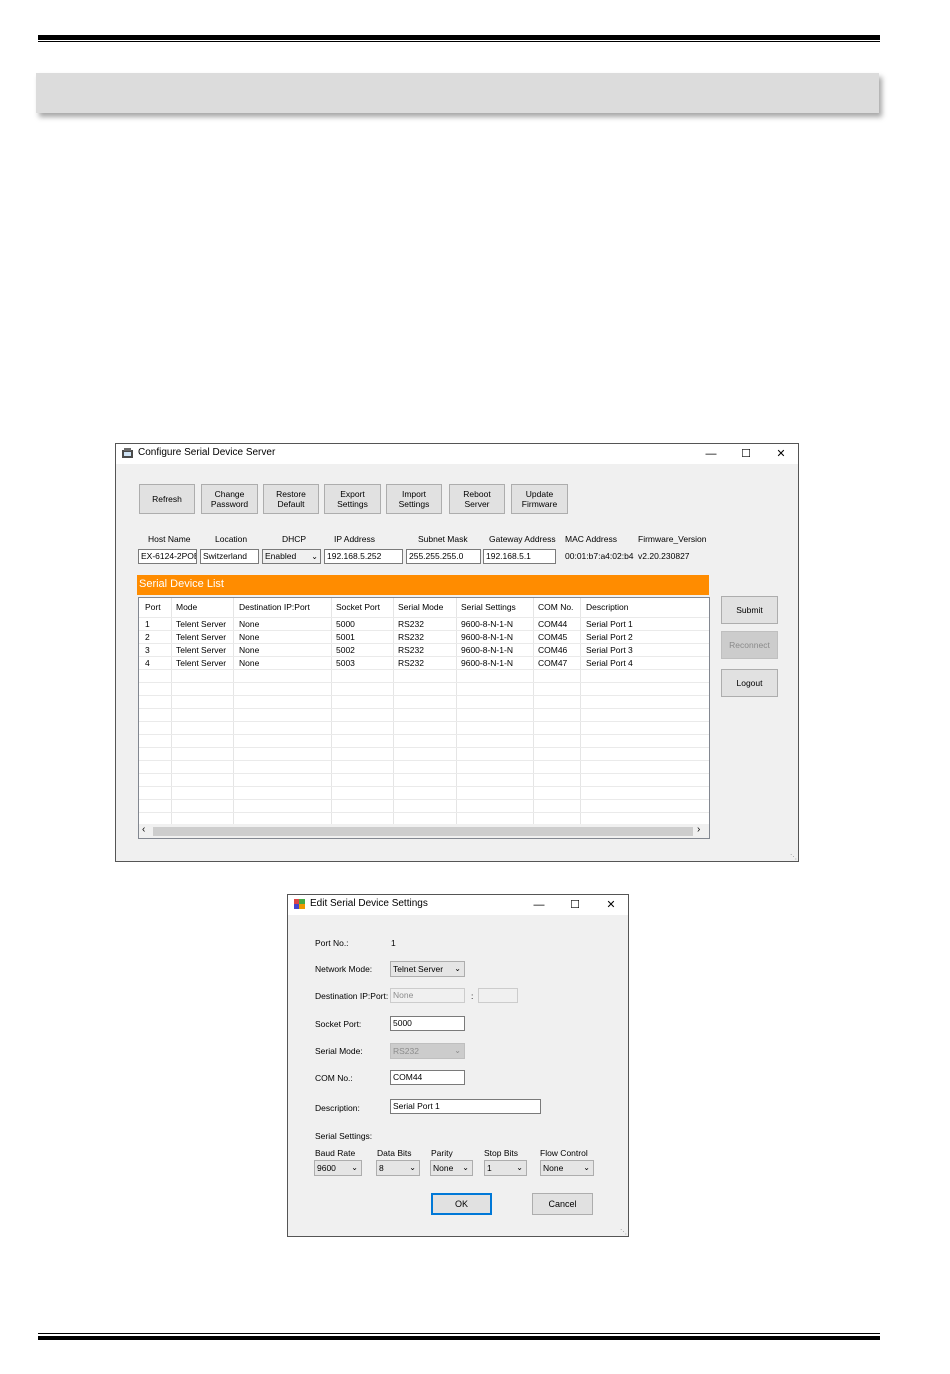 This screenshot has width=950, height=1374. What do you see at coordinates (418, 969) in the screenshot?
I see `network-mode-value: Telnet Server` at bounding box center [418, 969].